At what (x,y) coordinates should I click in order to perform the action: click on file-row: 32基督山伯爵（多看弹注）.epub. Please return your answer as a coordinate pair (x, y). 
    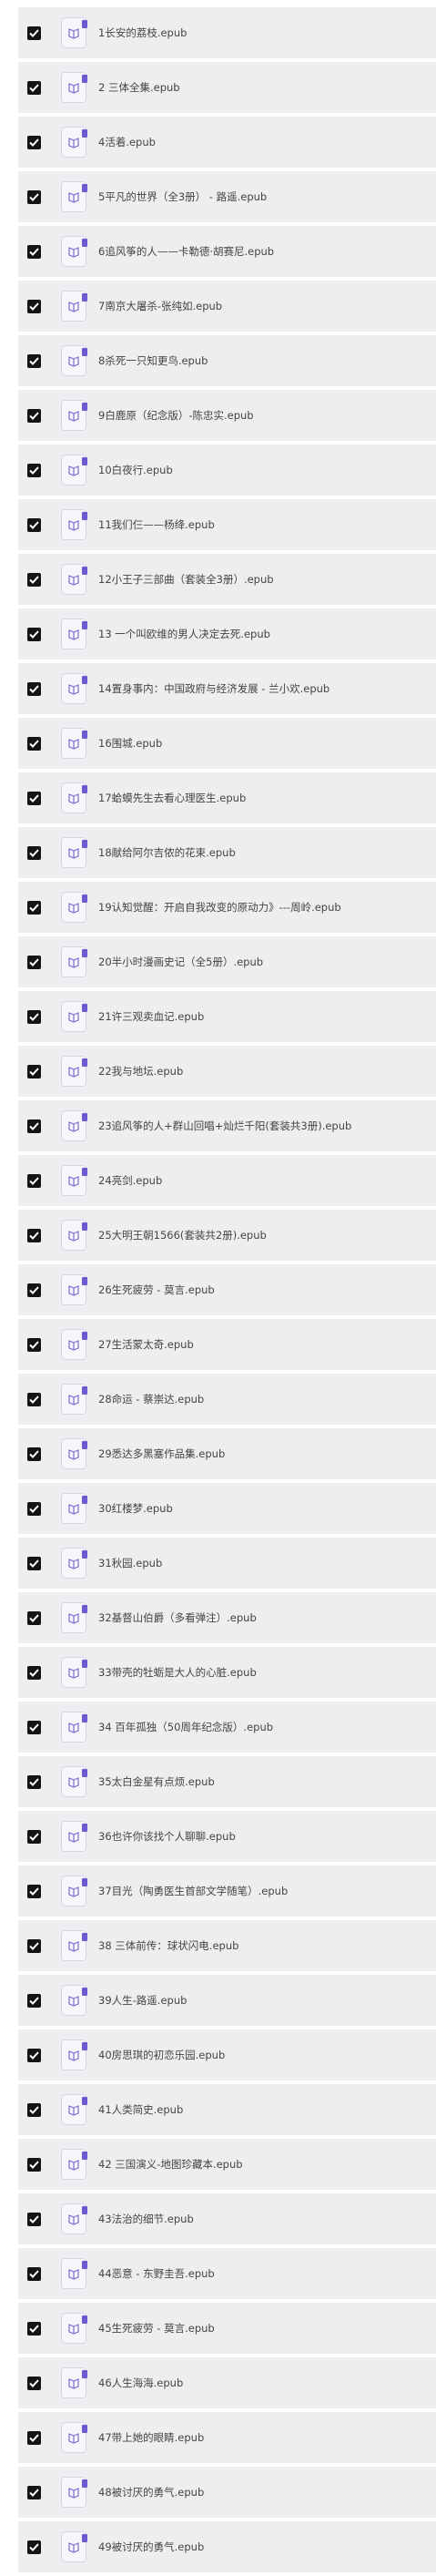
    Looking at the image, I should click on (227, 1618).